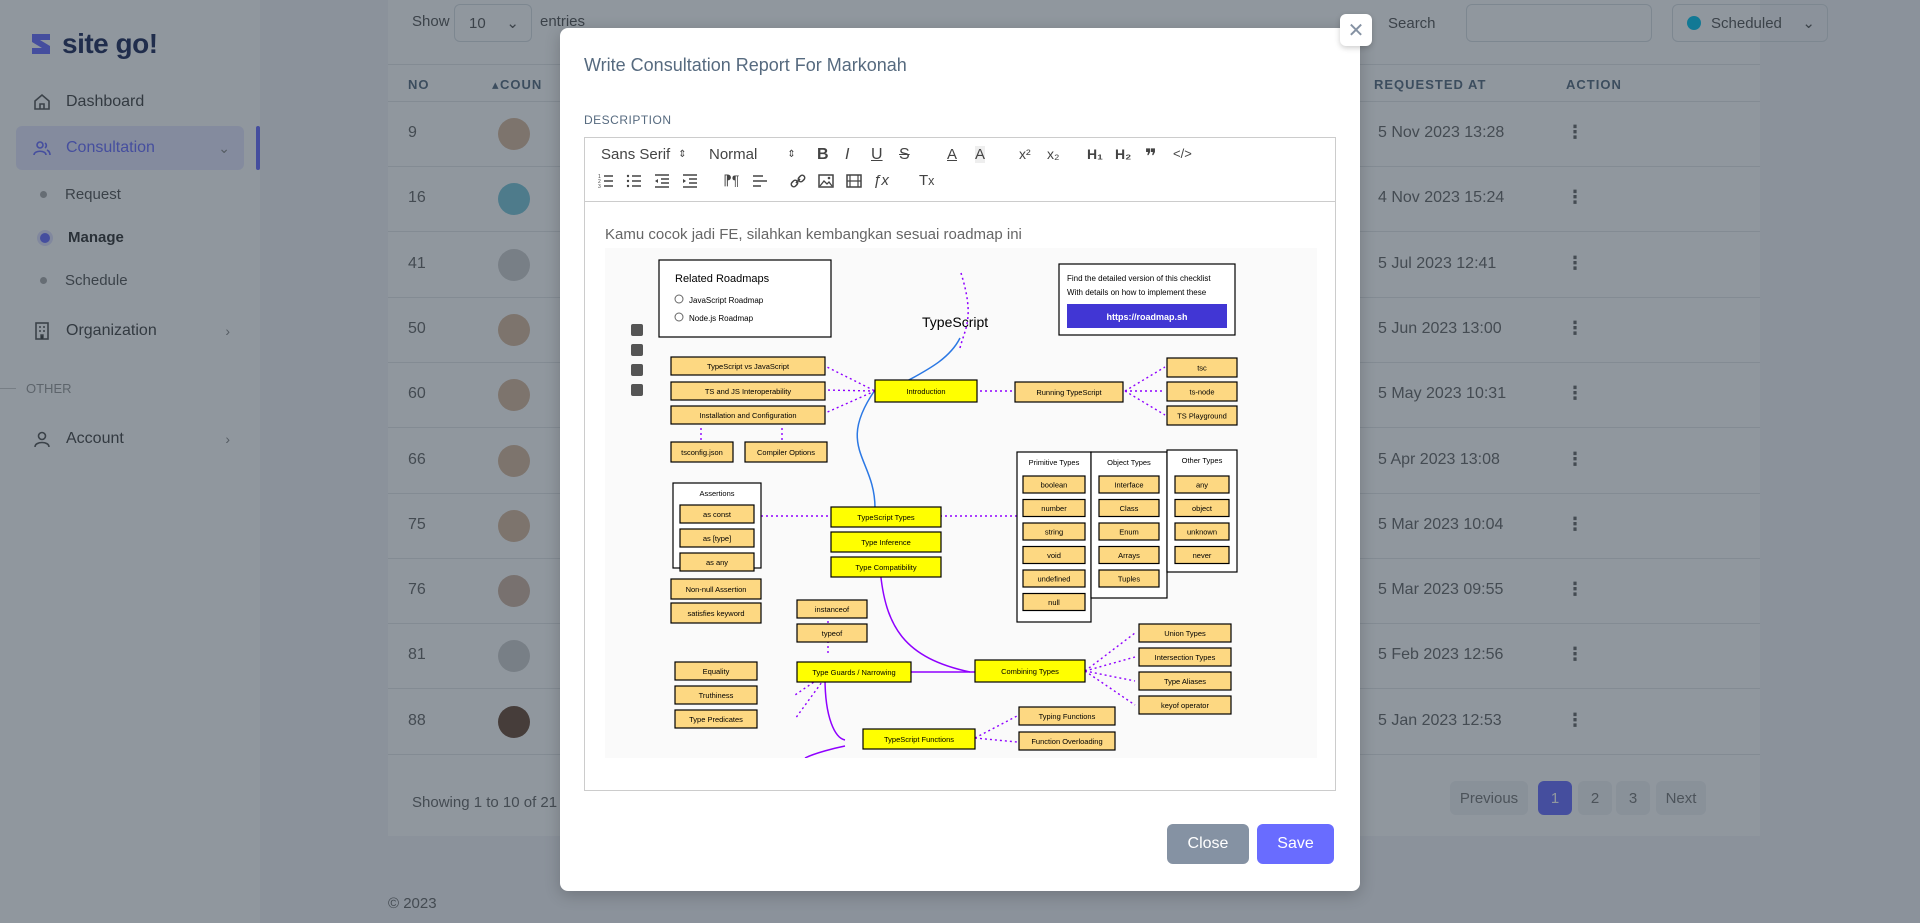  Describe the element at coordinates (702, 452) in the screenshot. I see `roadmap-node-label: tsconfig.json` at that location.